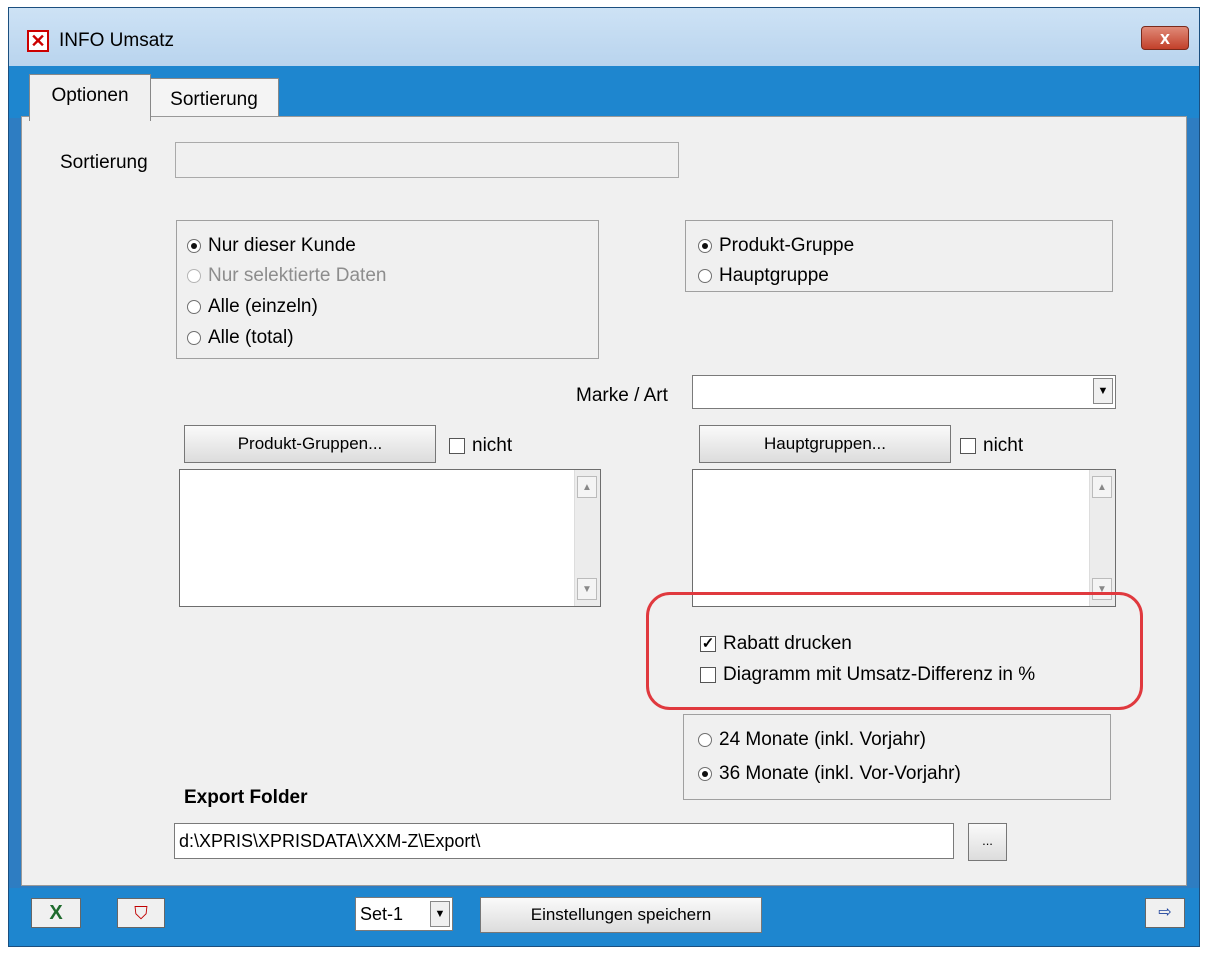 The width and height of the screenshot is (1212, 955). What do you see at coordinates (90, 97) in the screenshot?
I see `tab-optionen: Optionen` at bounding box center [90, 97].